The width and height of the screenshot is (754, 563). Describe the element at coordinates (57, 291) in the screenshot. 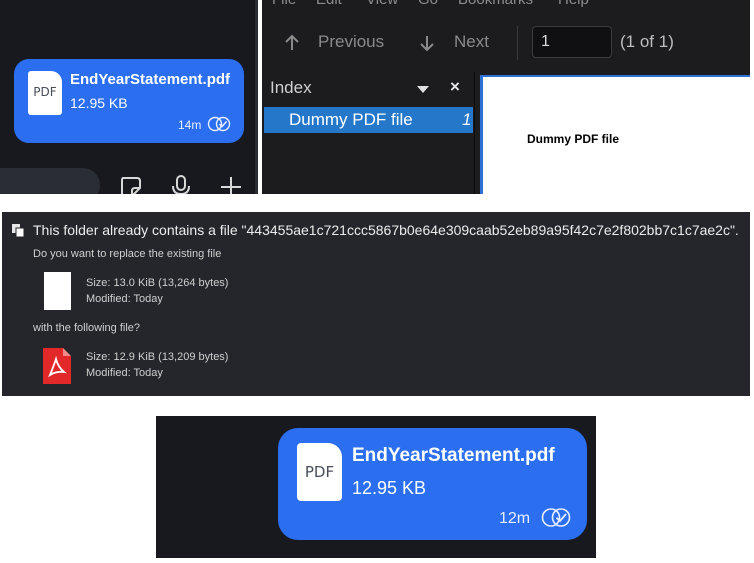

I see `blank-document-icon` at that location.